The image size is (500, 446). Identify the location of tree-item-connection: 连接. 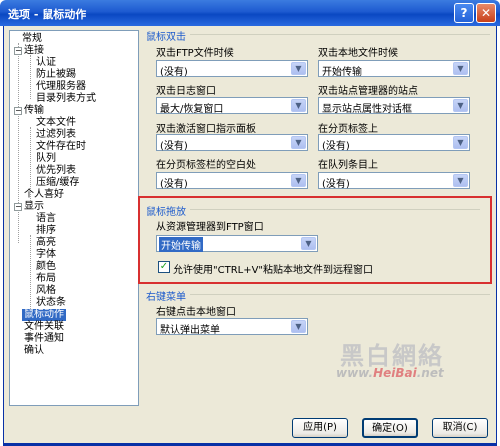
(34, 51).